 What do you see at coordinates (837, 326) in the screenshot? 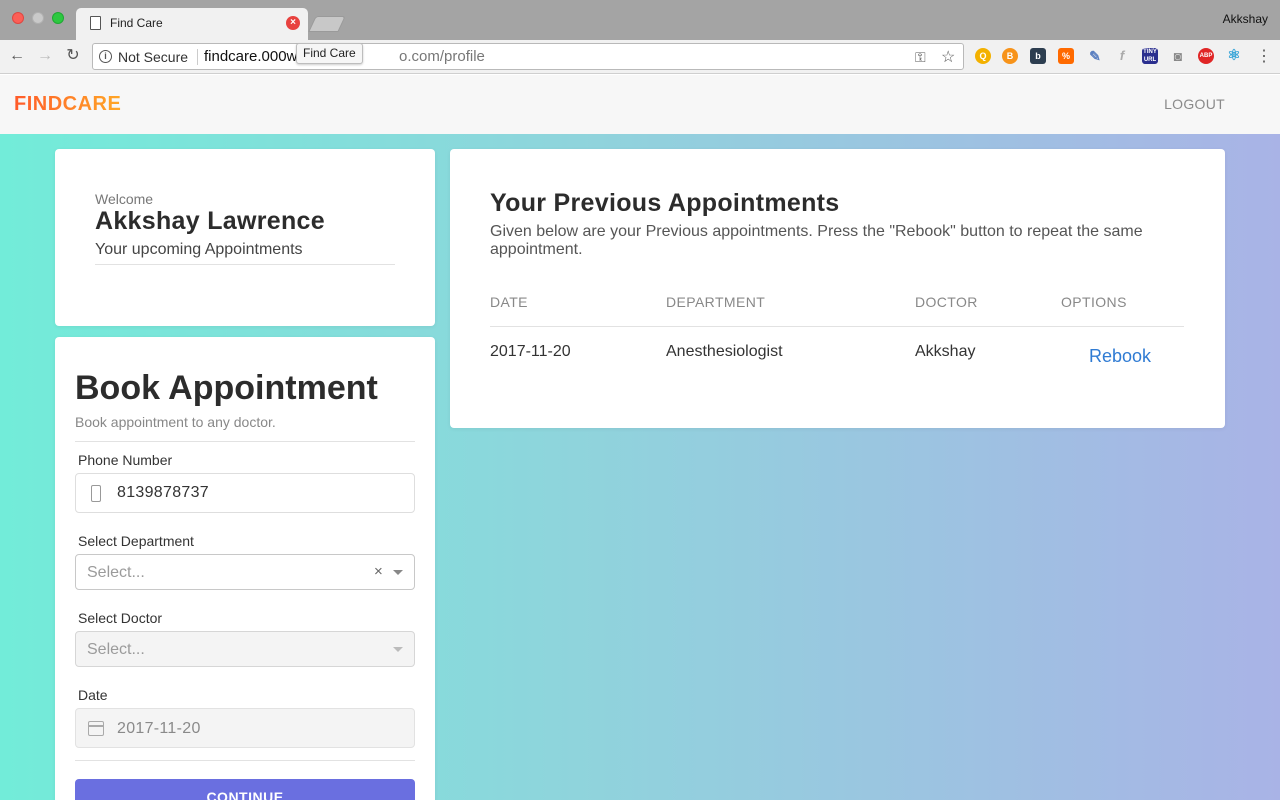
I see `table-divider` at bounding box center [837, 326].